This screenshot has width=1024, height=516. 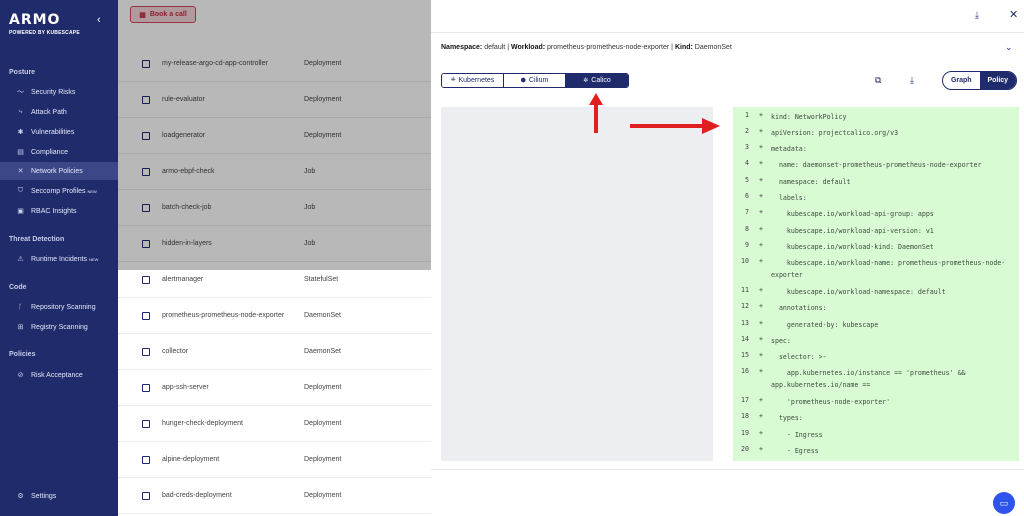 I want to click on book-call-button: ▦ Book a call, so click(x=163, y=14).